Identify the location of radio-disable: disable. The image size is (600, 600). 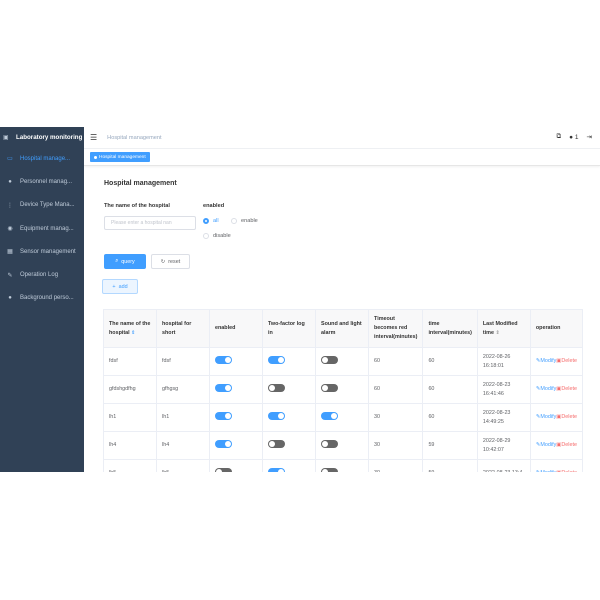
(217, 236).